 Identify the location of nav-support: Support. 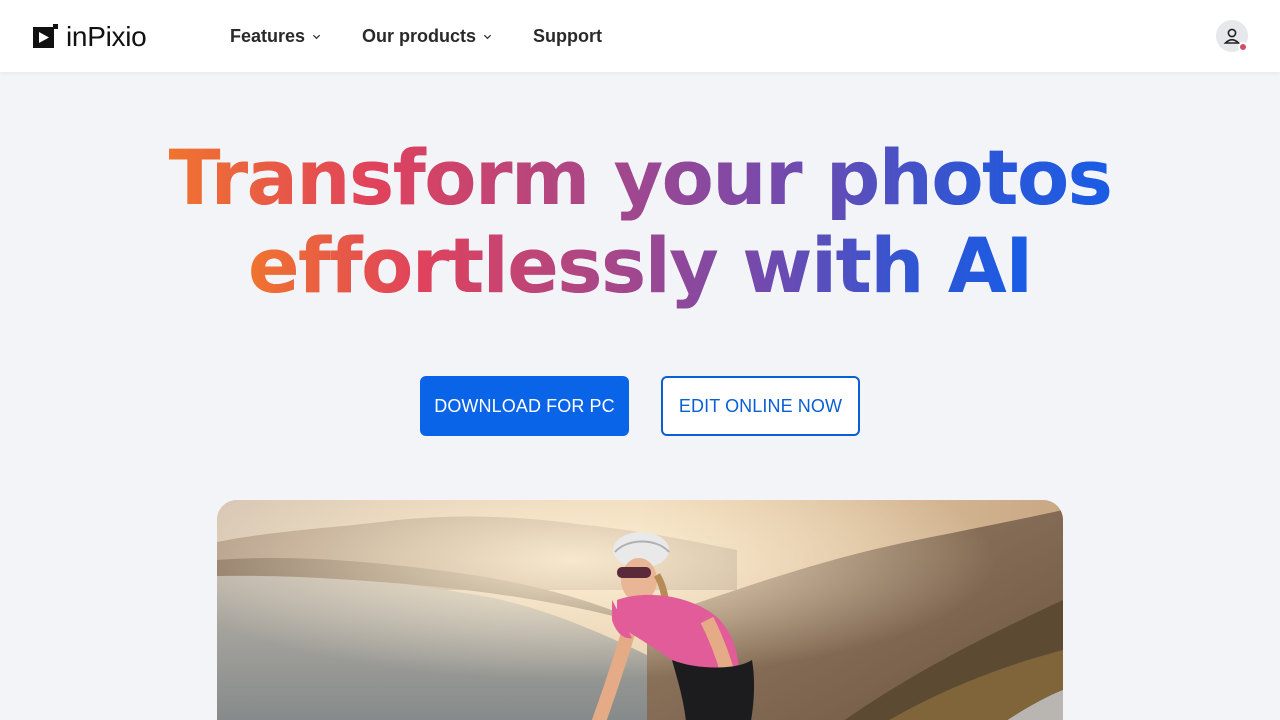
(567, 36).